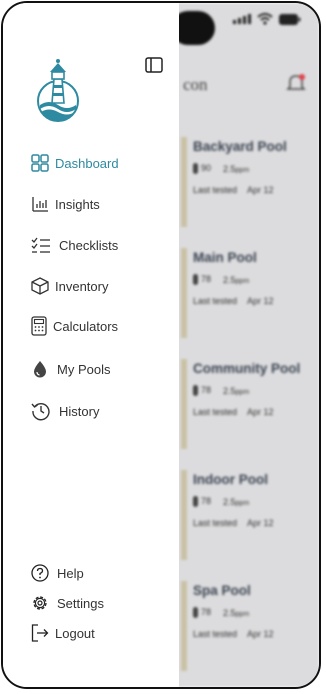 Image resolution: width=326 pixels, height=694 pixels. I want to click on gear-icon, so click(40, 603).